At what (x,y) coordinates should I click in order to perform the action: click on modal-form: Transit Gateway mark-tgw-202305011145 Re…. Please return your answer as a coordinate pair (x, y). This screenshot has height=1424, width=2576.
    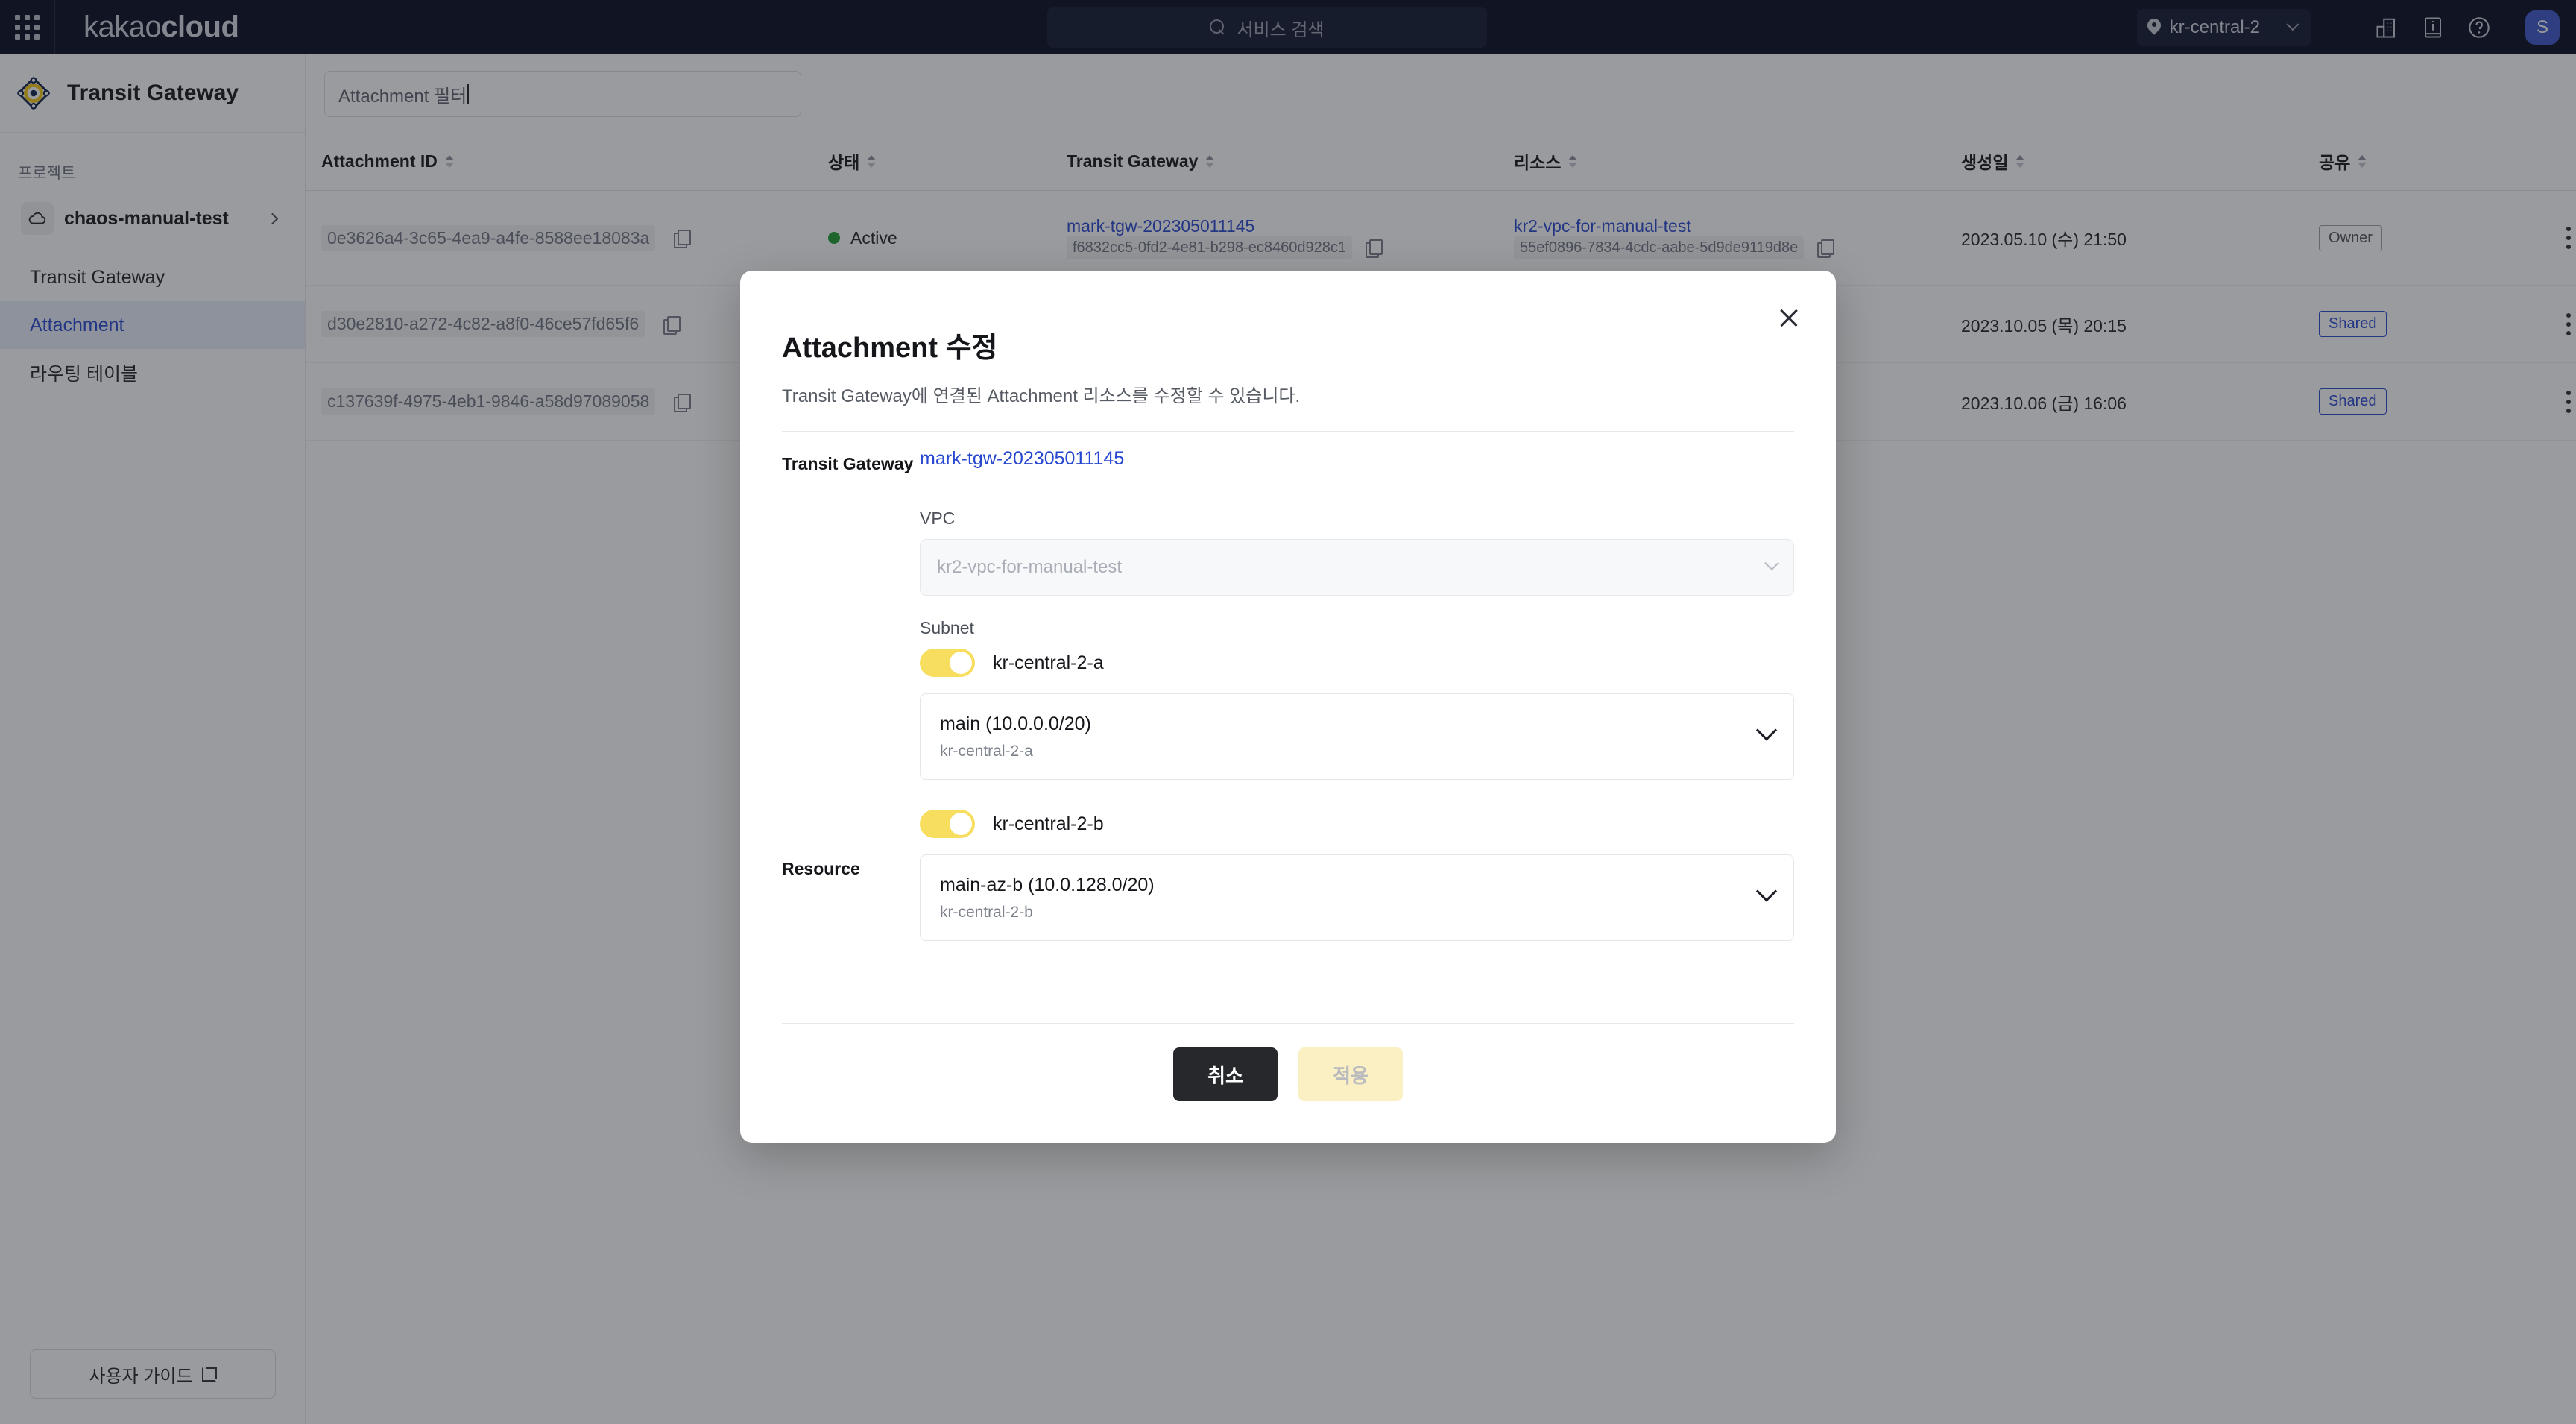
    Looking at the image, I should click on (1288, 694).